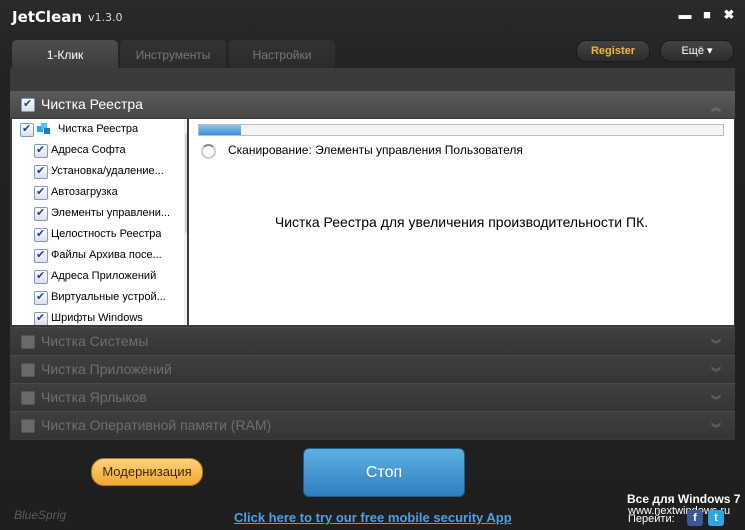  Describe the element at coordinates (95, 341) in the screenshot. I see `section-system-label: Чистка Системы` at that location.